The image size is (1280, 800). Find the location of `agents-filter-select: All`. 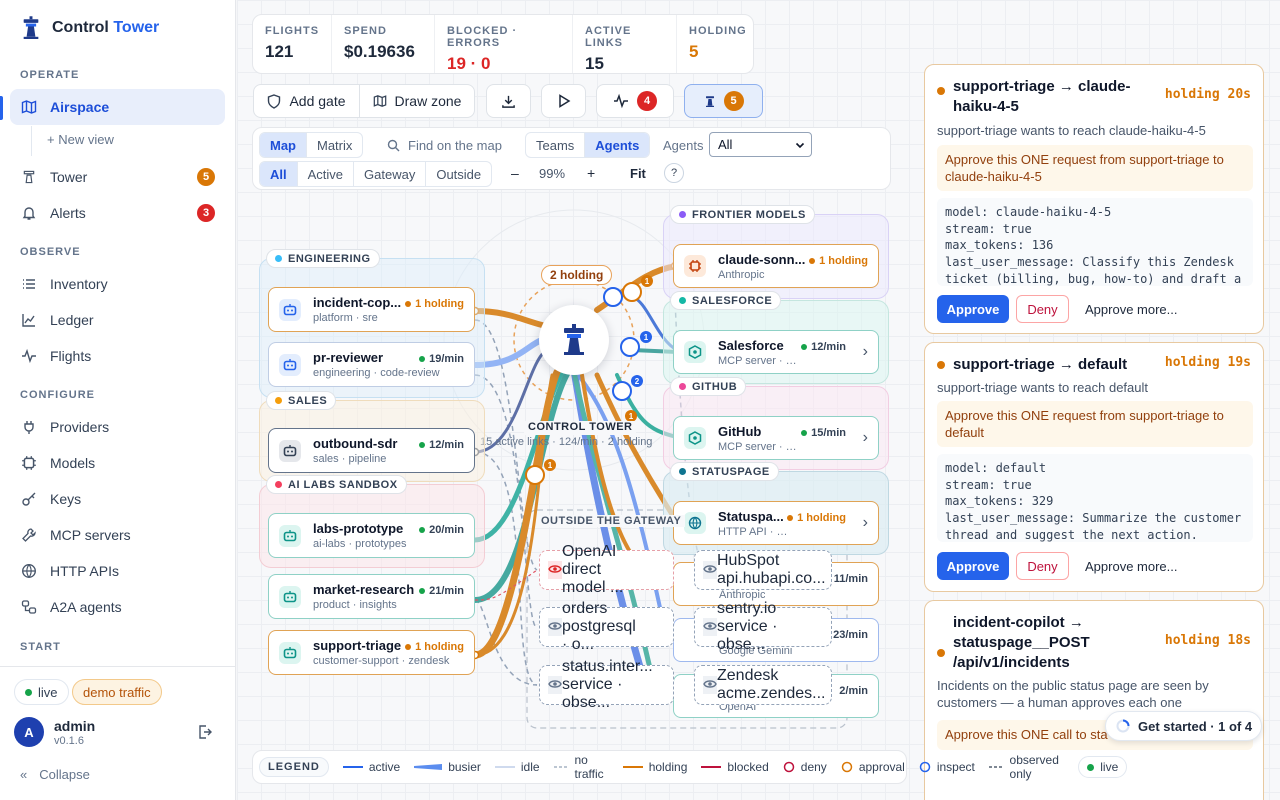

agents-filter-select: All is located at coordinates (760, 144).